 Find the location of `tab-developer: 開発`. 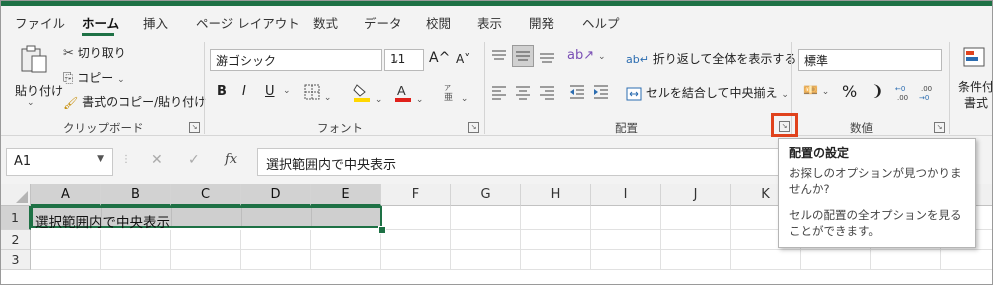

tab-developer: 開発 is located at coordinates (541, 22).